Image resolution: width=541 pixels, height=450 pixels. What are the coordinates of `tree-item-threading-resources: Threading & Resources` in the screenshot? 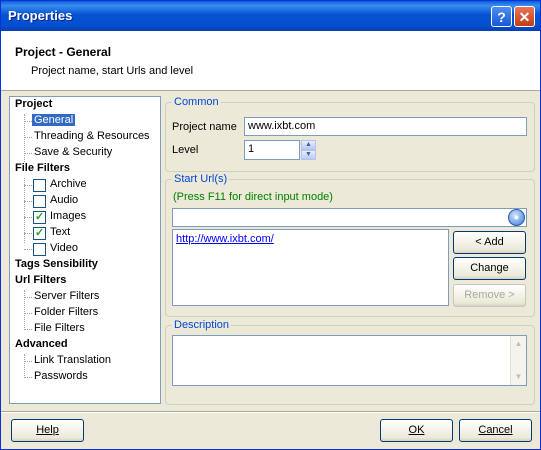 It's located at (92, 136).